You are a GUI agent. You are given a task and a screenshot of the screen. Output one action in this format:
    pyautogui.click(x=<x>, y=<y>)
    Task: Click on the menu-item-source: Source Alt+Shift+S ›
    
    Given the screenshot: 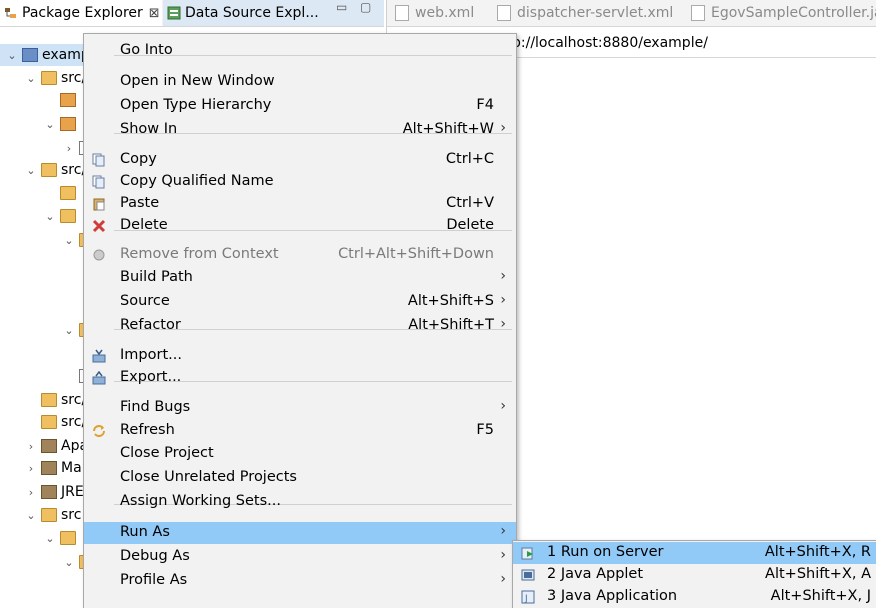 What is the action you would take?
    pyautogui.click(x=300, y=302)
    